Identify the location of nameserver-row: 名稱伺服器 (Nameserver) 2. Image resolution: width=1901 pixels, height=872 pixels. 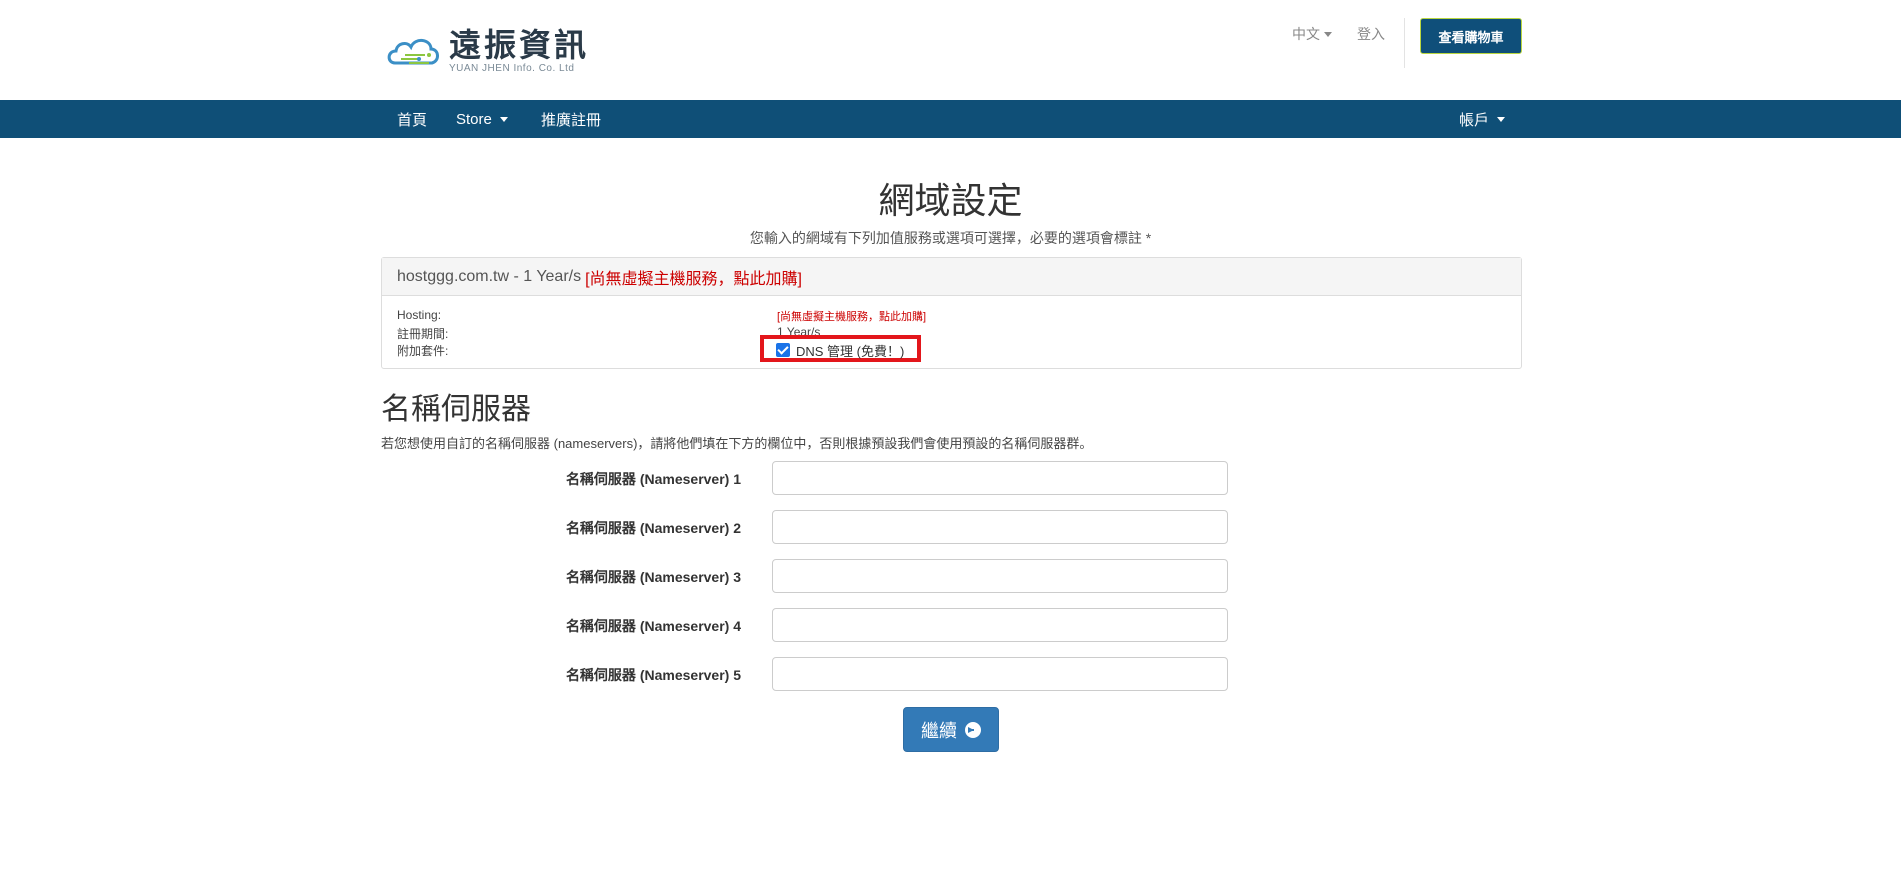
(950, 527).